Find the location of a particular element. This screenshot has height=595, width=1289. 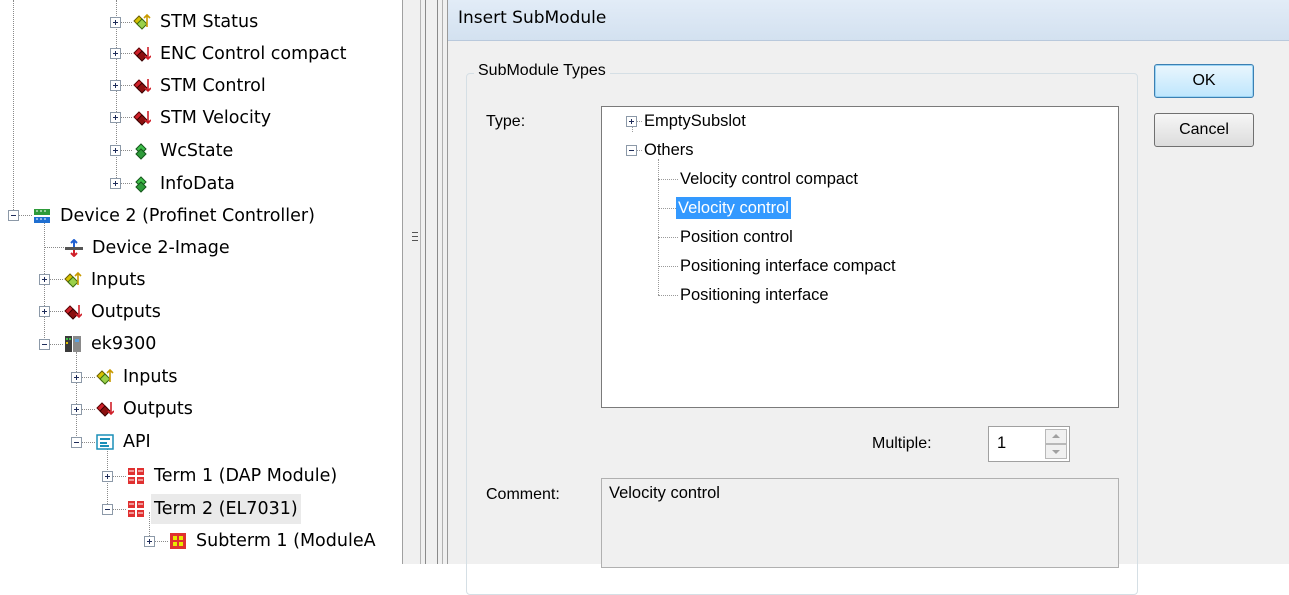

tree-item-enc-control-compact: ENC Control compact is located at coordinates (241, 54).